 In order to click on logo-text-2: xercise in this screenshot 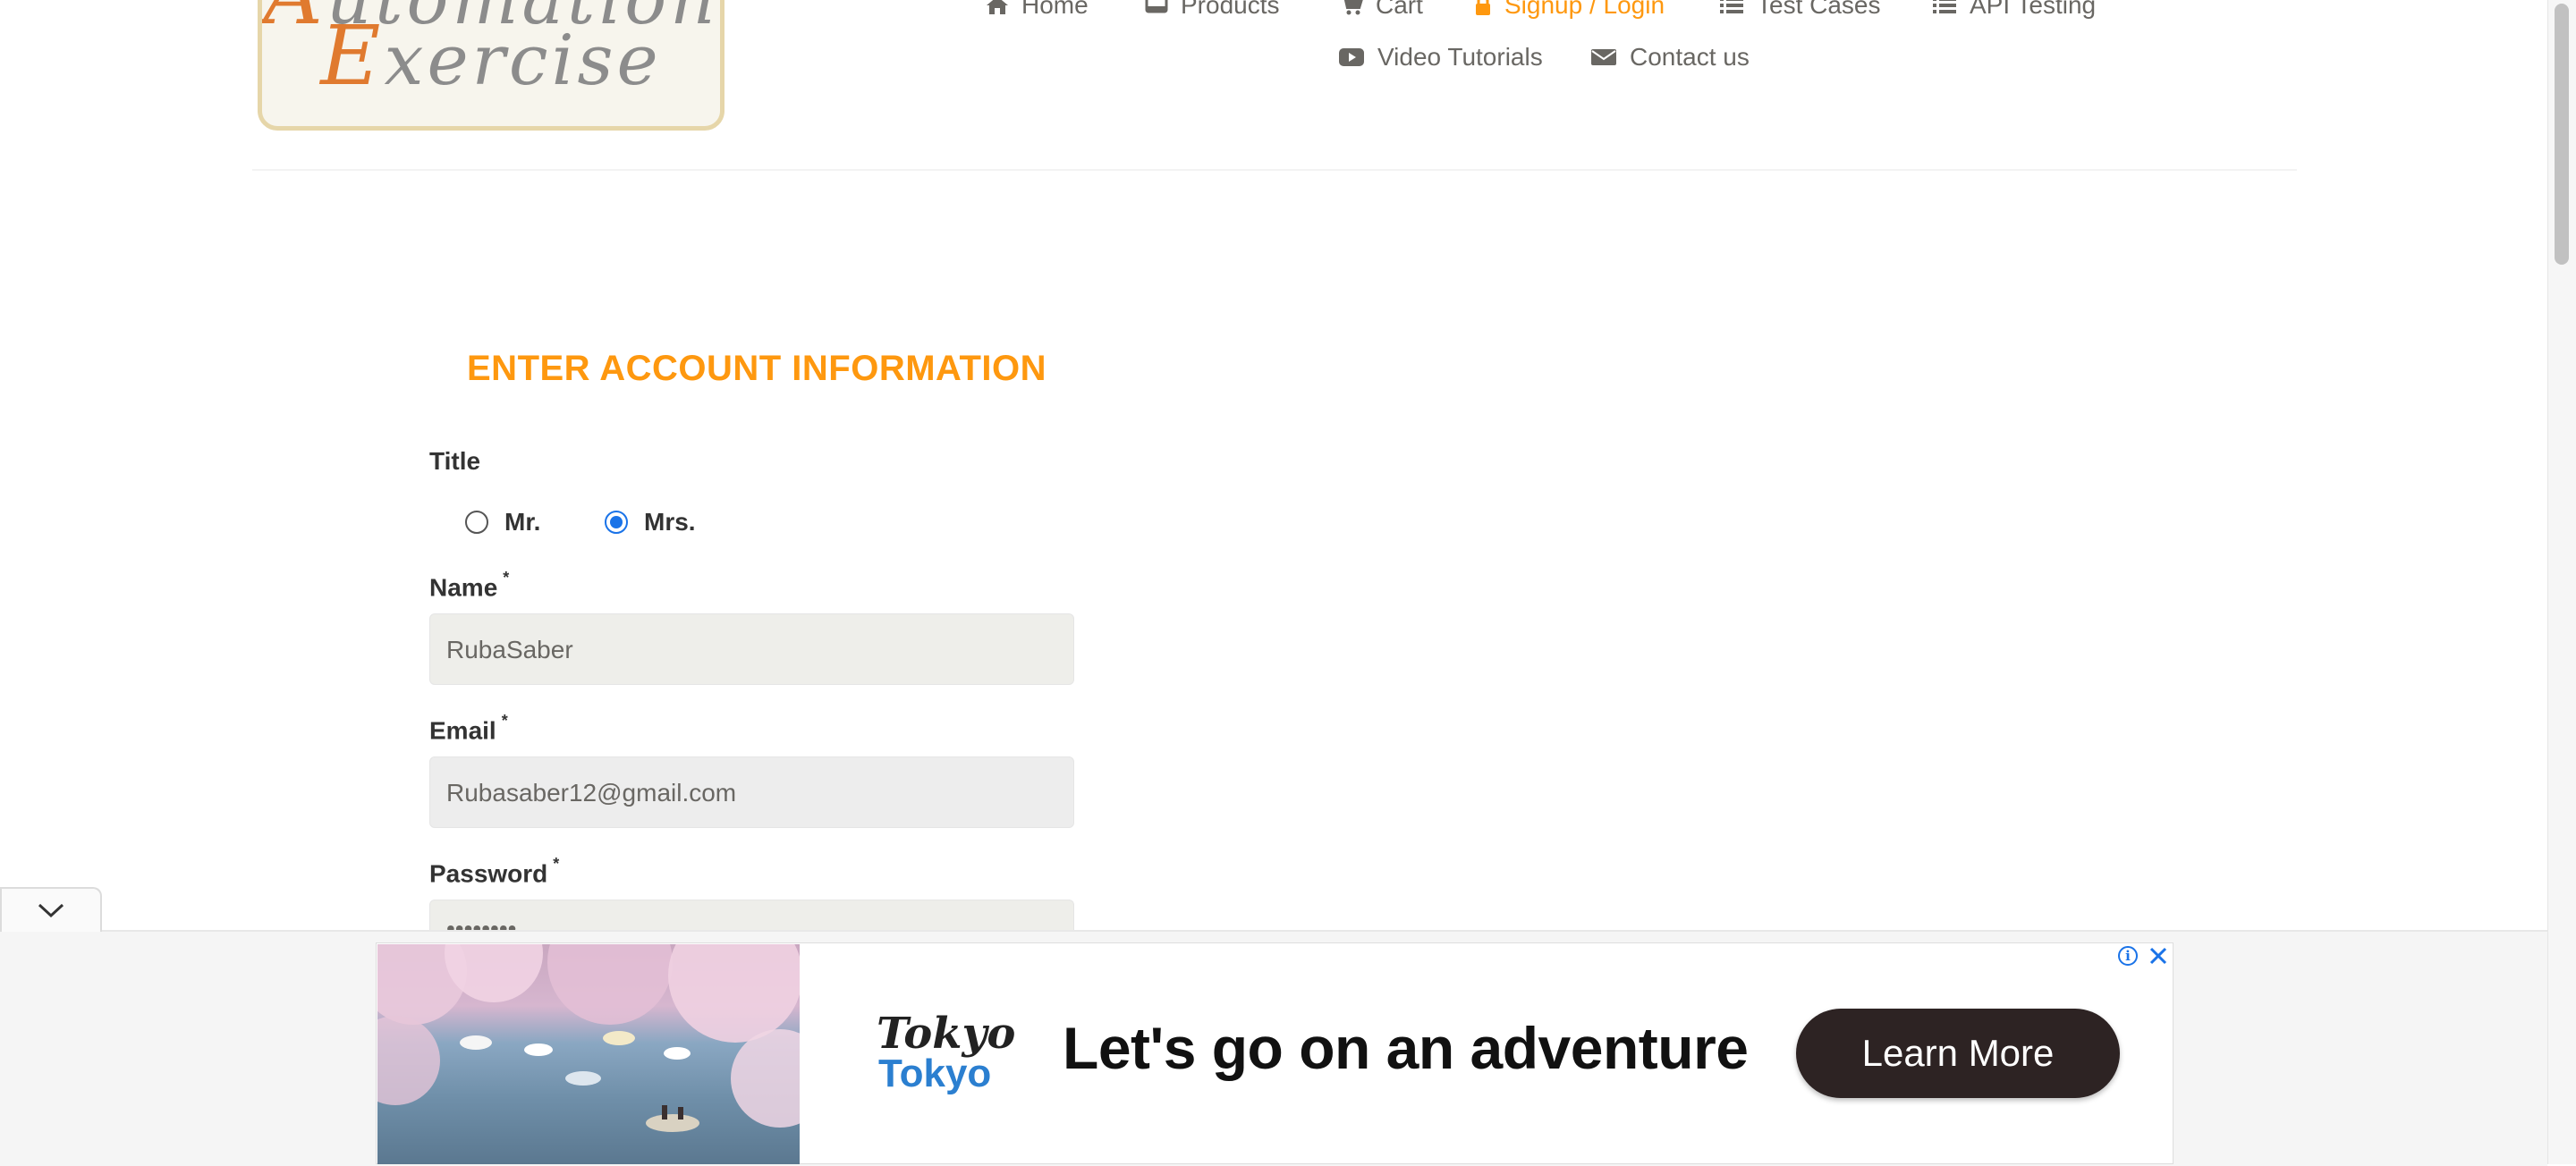, I will do `click(523, 61)`.